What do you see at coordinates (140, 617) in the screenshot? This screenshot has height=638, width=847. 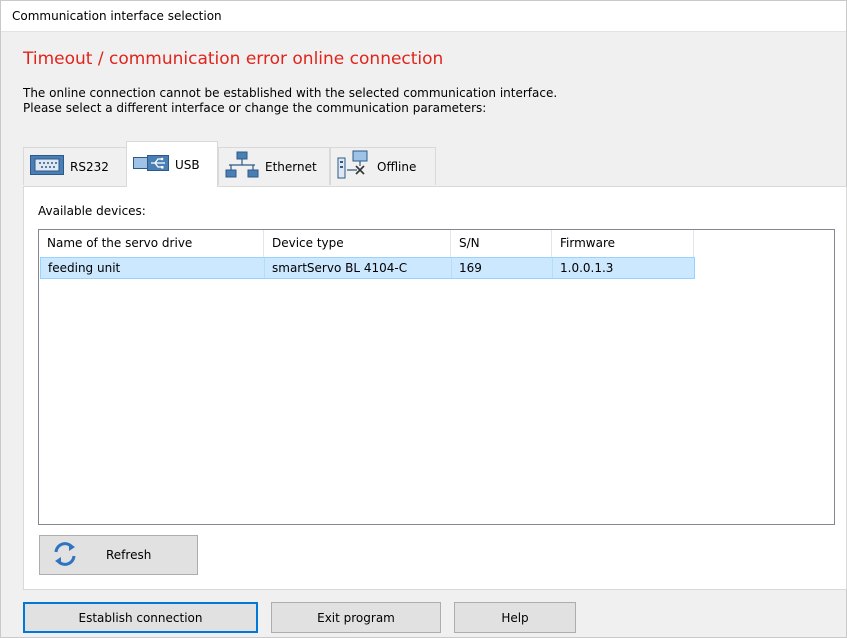 I see `establish-connection-button: Establish connection` at bounding box center [140, 617].